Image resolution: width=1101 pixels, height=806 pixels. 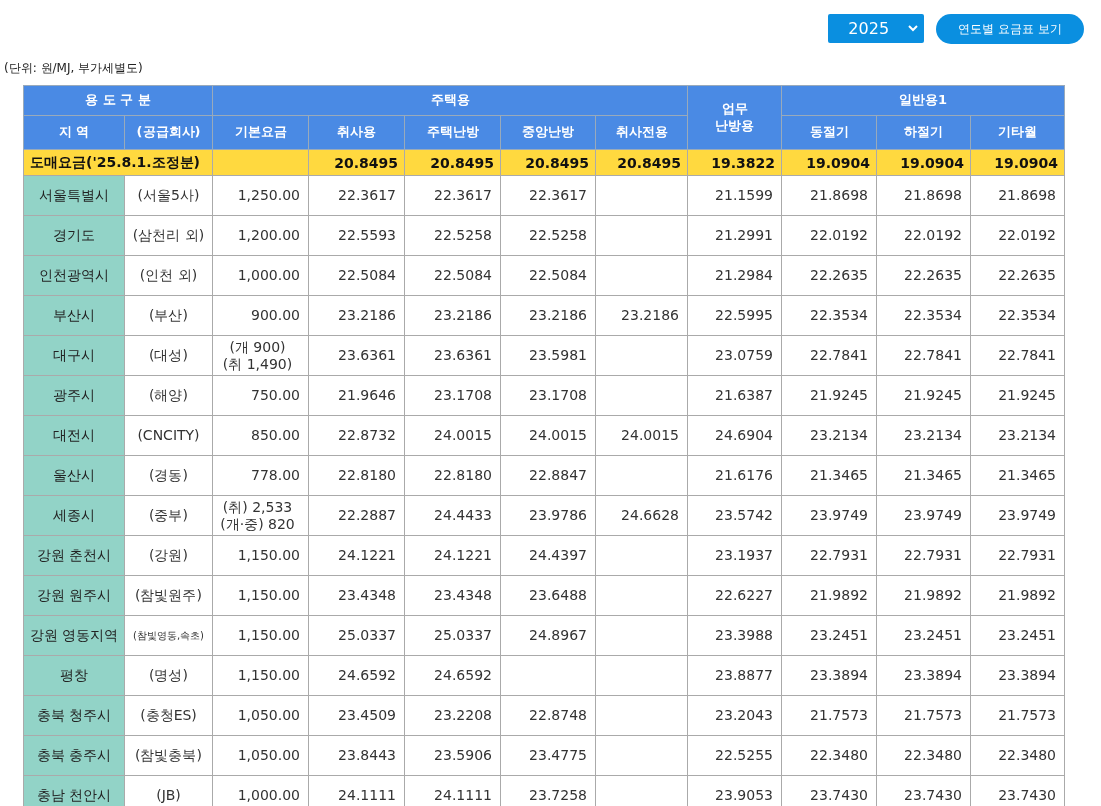 What do you see at coordinates (734, 595) in the screenshot?
I see `table-cell: 22.6227` at bounding box center [734, 595].